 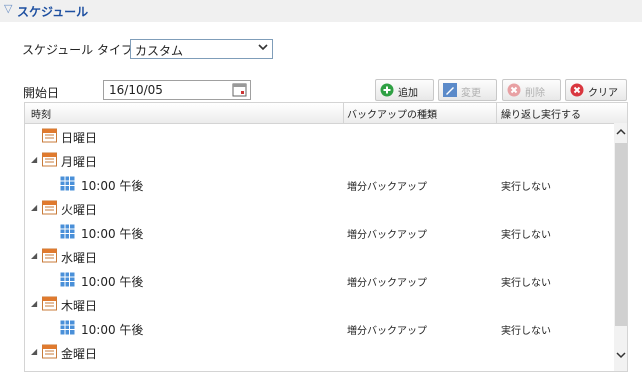 What do you see at coordinates (240, 90) in the screenshot?
I see `calendar-picker-icon` at bounding box center [240, 90].